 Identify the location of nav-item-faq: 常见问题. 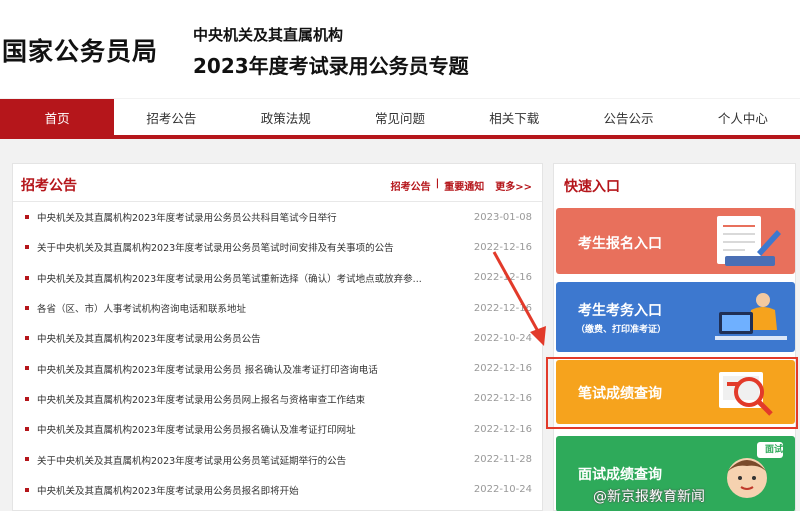
(400, 117).